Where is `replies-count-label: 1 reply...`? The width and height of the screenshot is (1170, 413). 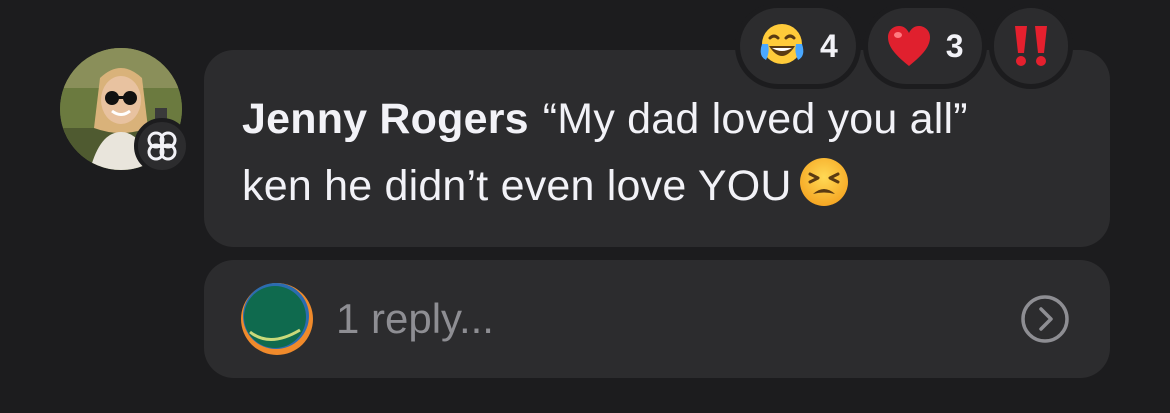
replies-count-label: 1 reply... is located at coordinates (415, 318).